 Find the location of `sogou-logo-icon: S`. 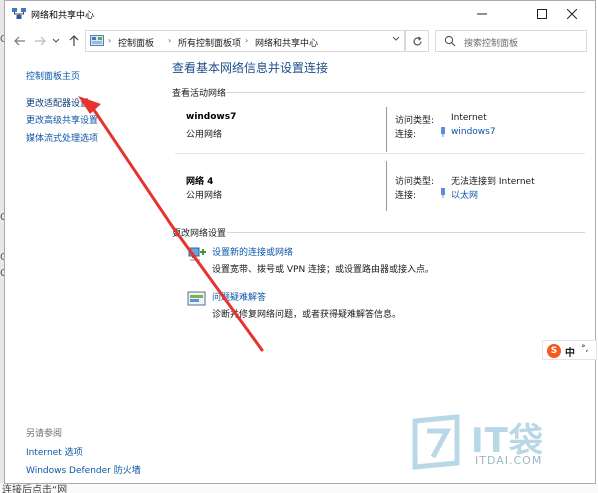

sogou-logo-icon: S is located at coordinates (554, 351).